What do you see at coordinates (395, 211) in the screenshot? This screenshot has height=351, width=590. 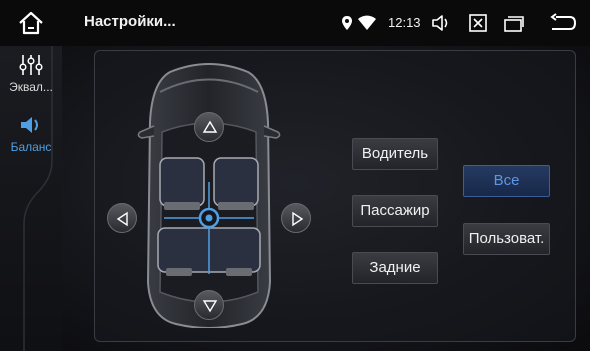 I see `passenger-button: Пассажир` at bounding box center [395, 211].